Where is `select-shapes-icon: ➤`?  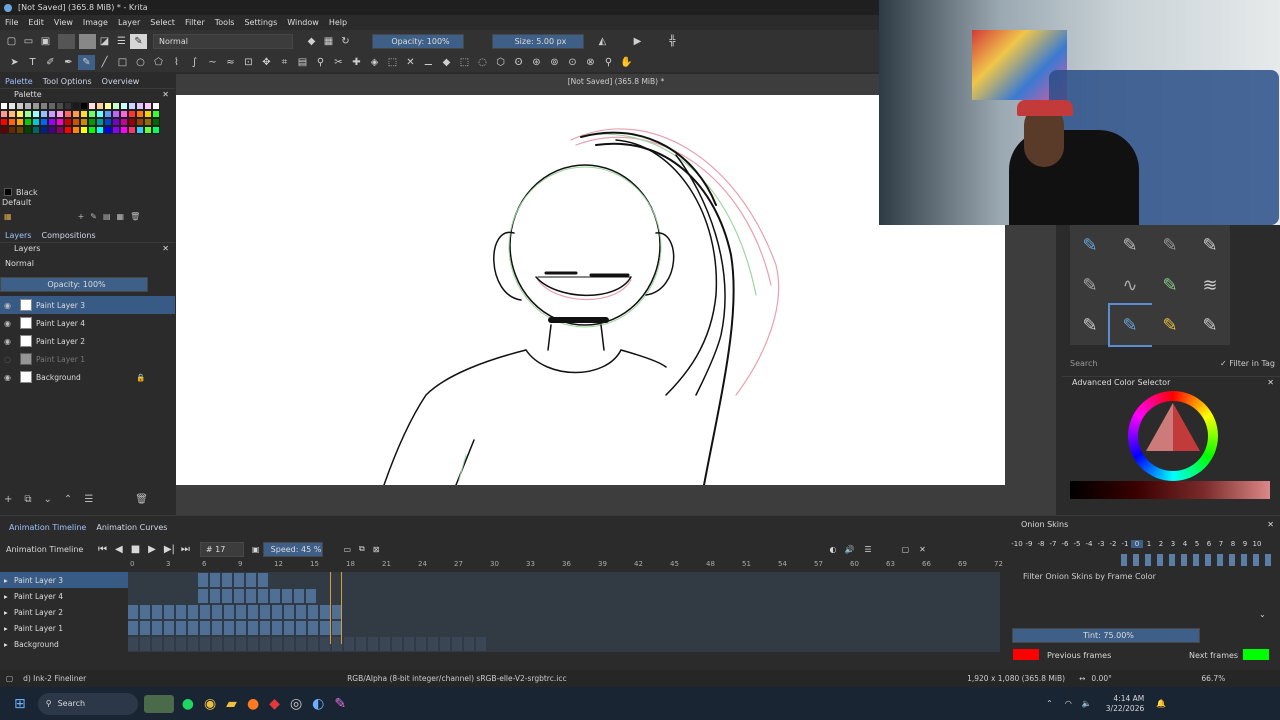
select-shapes-icon: ➤ is located at coordinates (14, 62).